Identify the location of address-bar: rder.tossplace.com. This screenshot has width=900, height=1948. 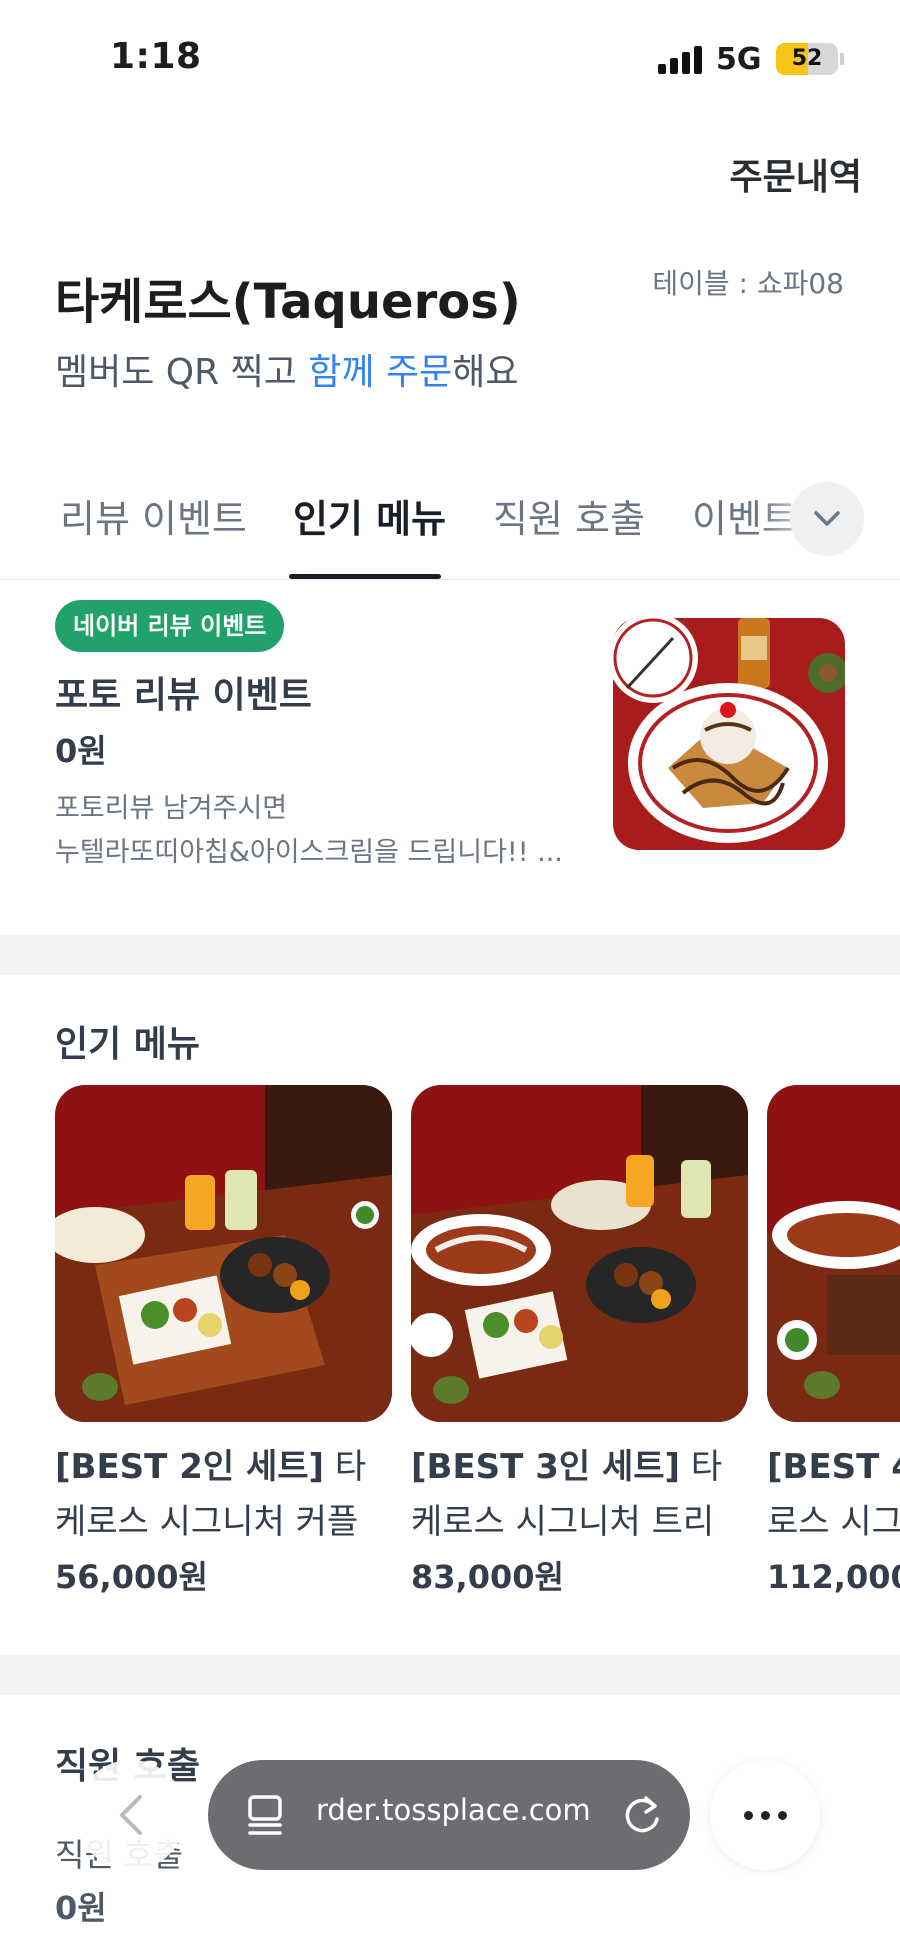
(449, 1815).